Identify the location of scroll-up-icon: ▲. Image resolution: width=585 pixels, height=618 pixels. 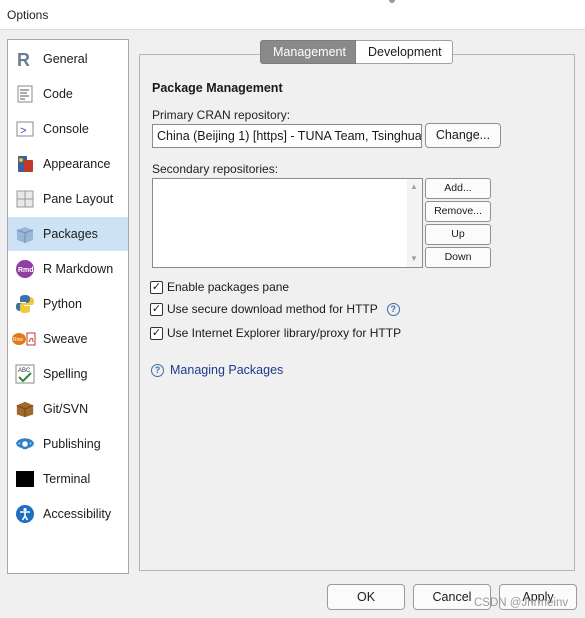
(414, 186).